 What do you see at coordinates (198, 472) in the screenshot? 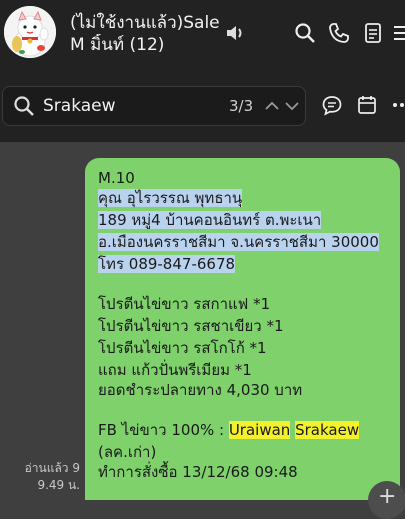
I see `message-line: ทำการสั่งซื้อ 13/12/68 09:48` at bounding box center [198, 472].